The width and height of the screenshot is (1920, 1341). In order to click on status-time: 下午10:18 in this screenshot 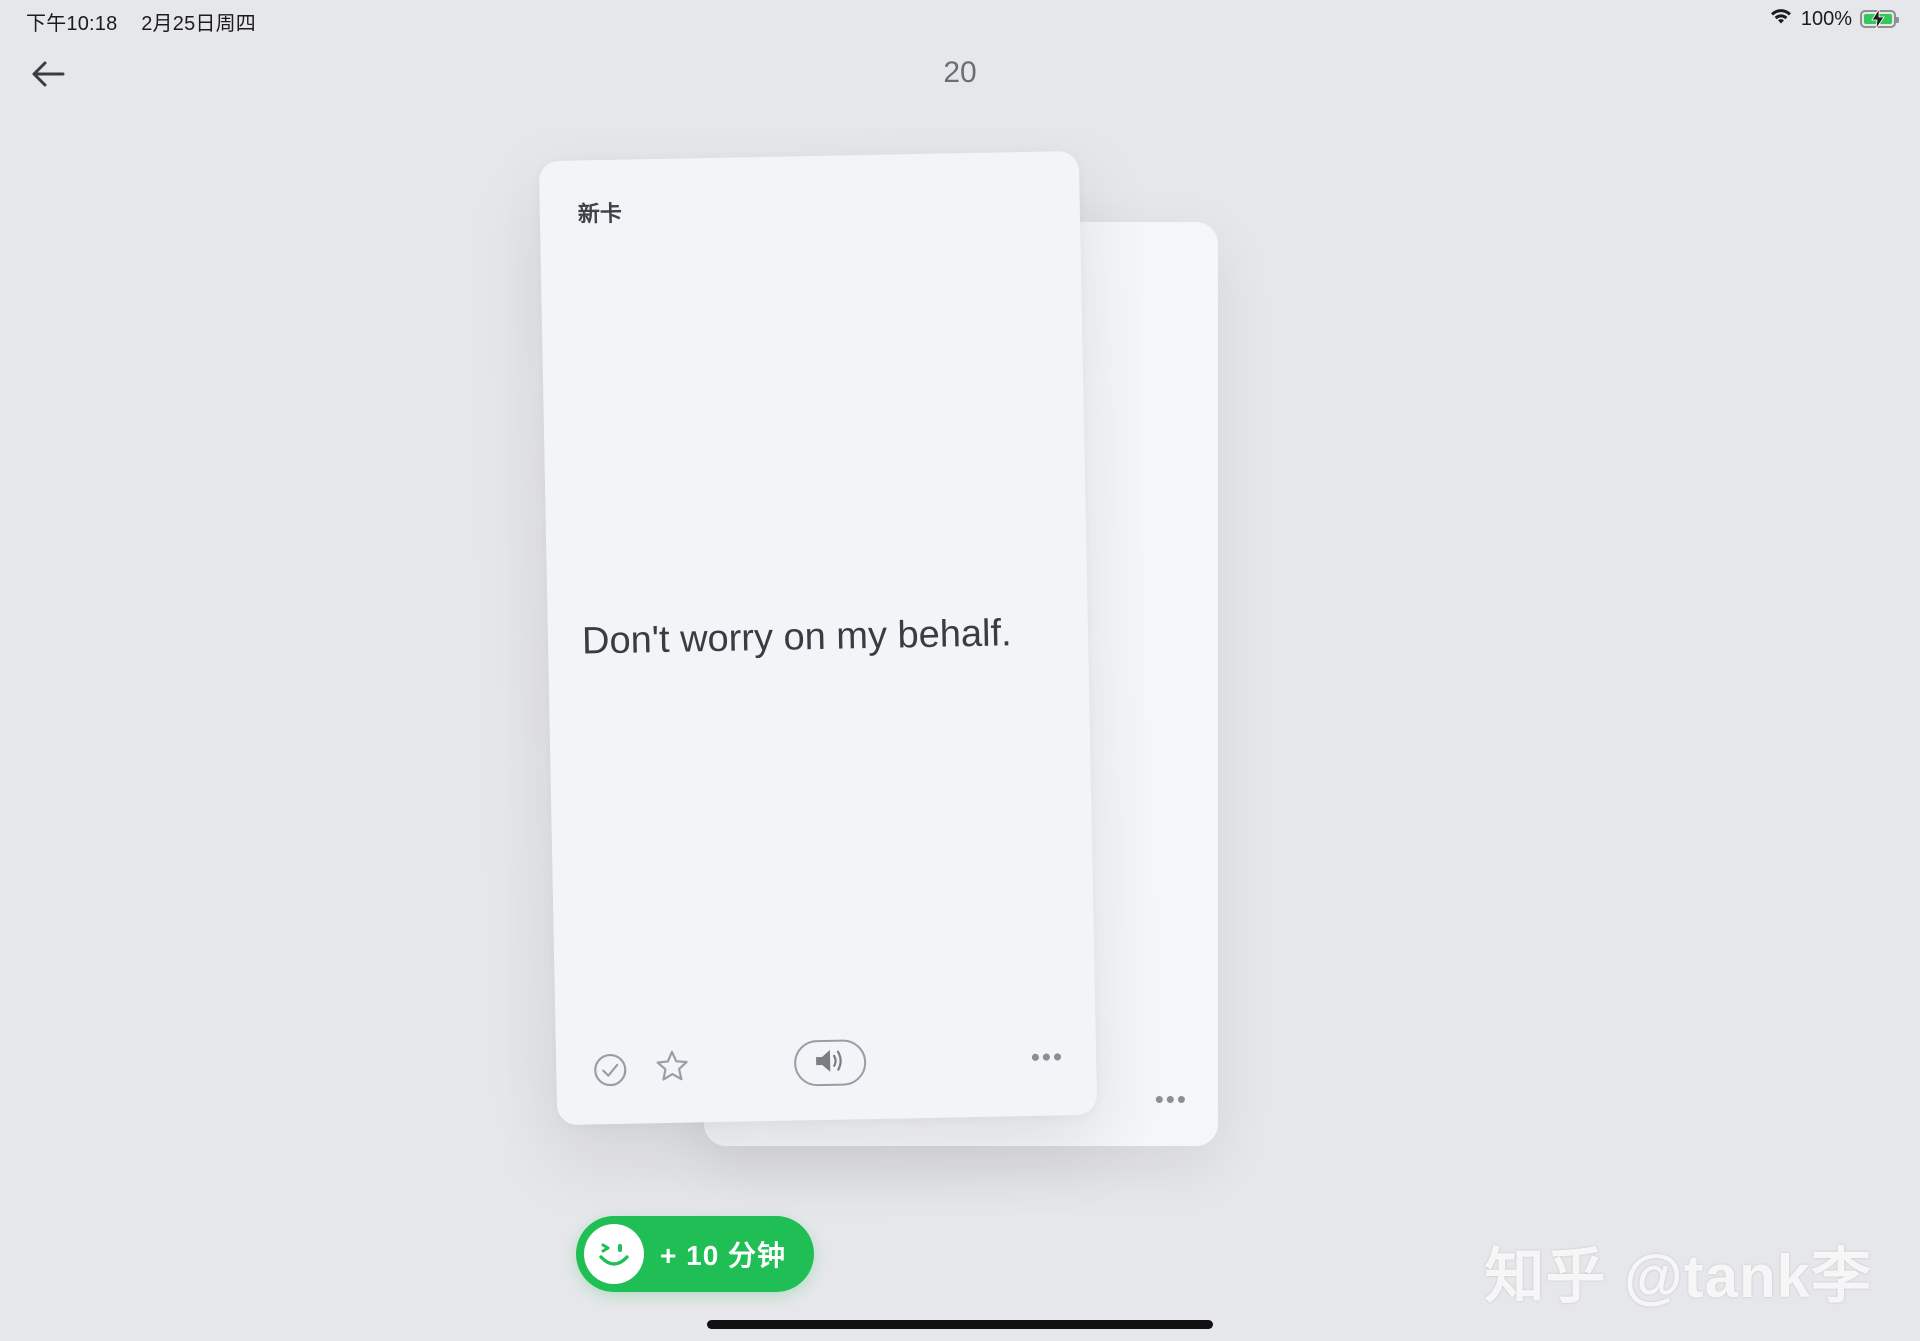, I will do `click(72, 24)`.